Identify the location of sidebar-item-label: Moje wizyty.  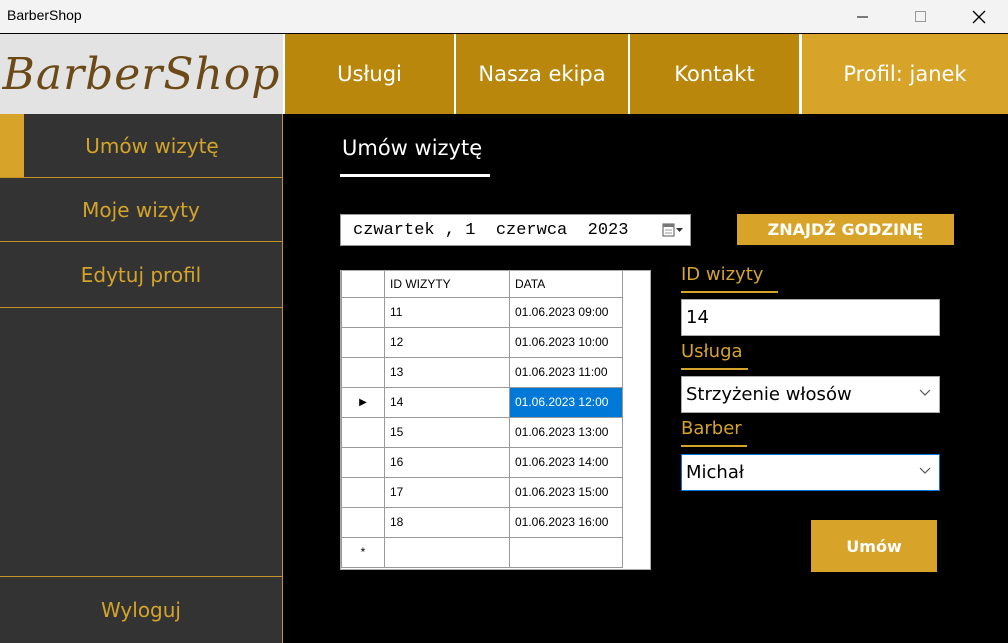
(141, 209).